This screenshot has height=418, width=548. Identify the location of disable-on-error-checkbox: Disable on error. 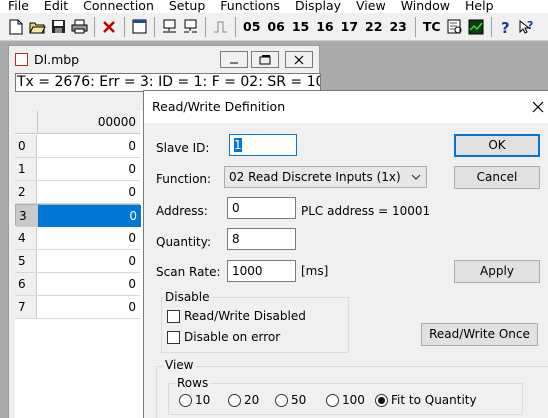
(223, 337).